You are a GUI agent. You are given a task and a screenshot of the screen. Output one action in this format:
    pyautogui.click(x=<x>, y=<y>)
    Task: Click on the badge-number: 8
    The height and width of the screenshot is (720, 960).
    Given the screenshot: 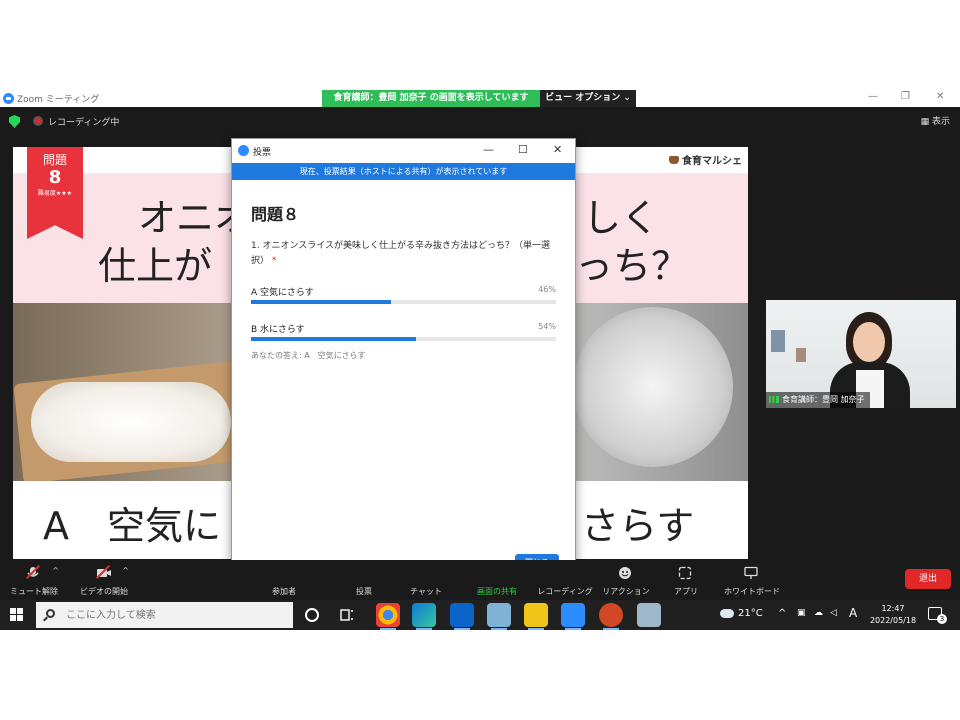 What is the action you would take?
    pyautogui.click(x=55, y=177)
    